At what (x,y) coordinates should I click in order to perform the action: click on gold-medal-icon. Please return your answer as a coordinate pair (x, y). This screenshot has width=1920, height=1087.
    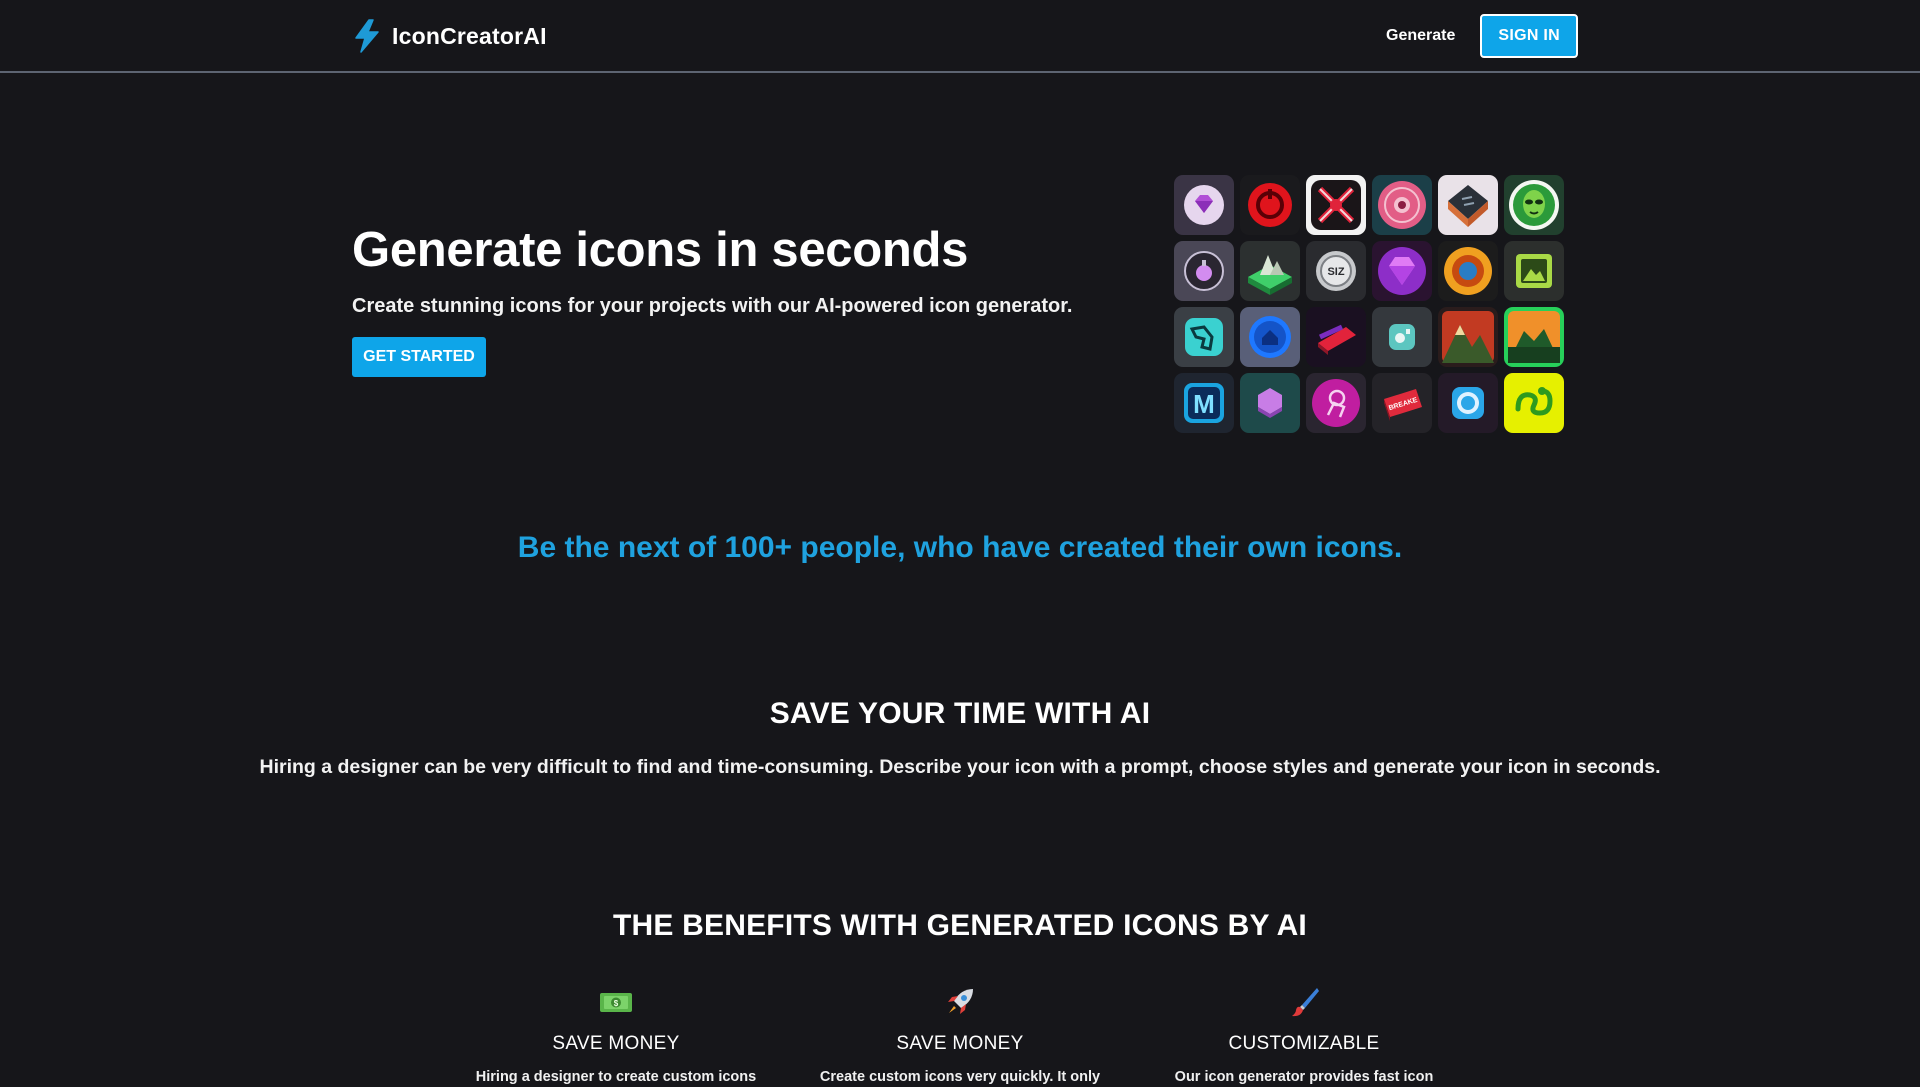
    Looking at the image, I should click on (1468, 271).